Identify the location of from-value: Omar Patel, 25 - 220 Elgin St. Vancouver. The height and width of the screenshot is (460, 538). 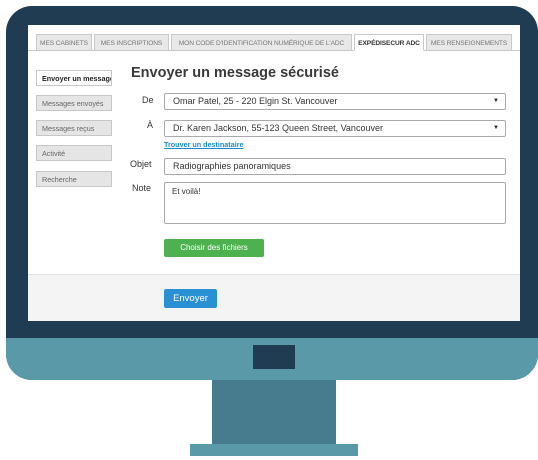
(255, 101).